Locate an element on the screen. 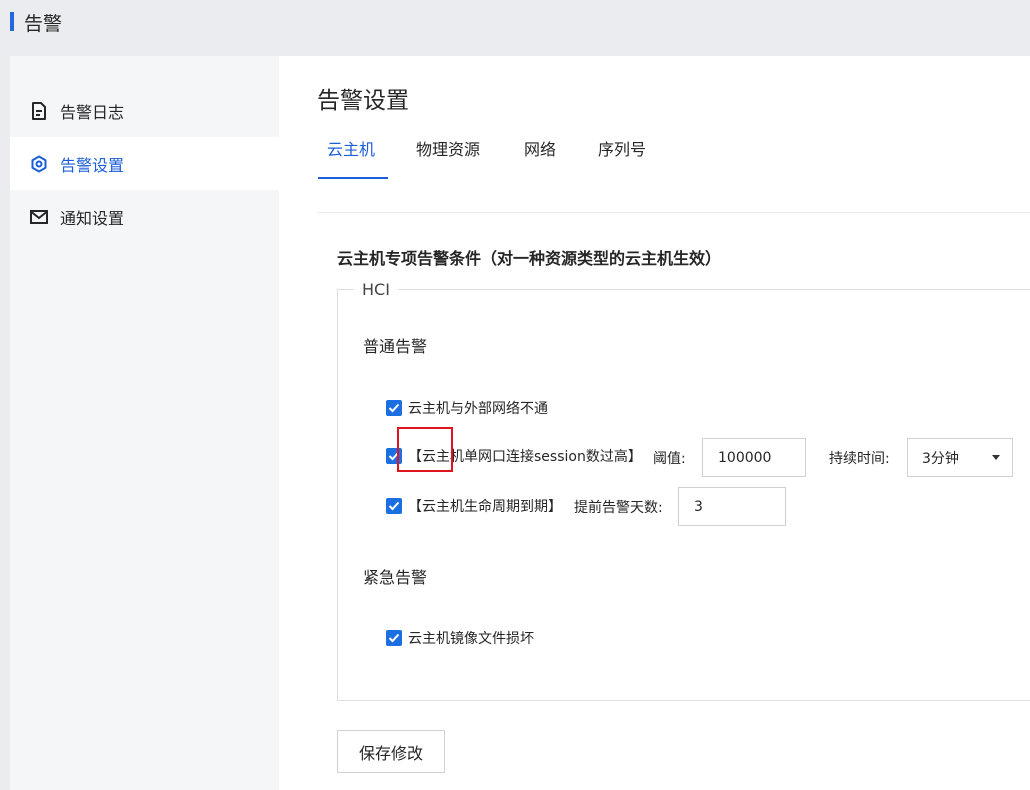 This screenshot has height=790, width=1030. alarm-label: 云主机与外部网络不通 is located at coordinates (478, 409).